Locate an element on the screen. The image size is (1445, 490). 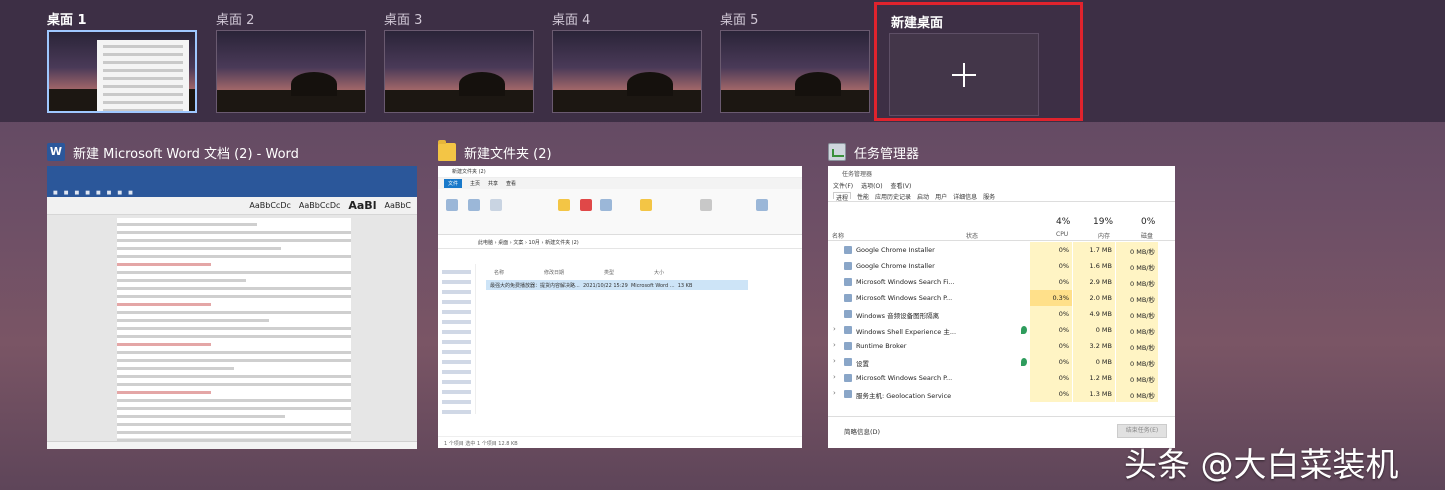
fewer-details-button: 简略信息(D) is located at coordinates (862, 431).